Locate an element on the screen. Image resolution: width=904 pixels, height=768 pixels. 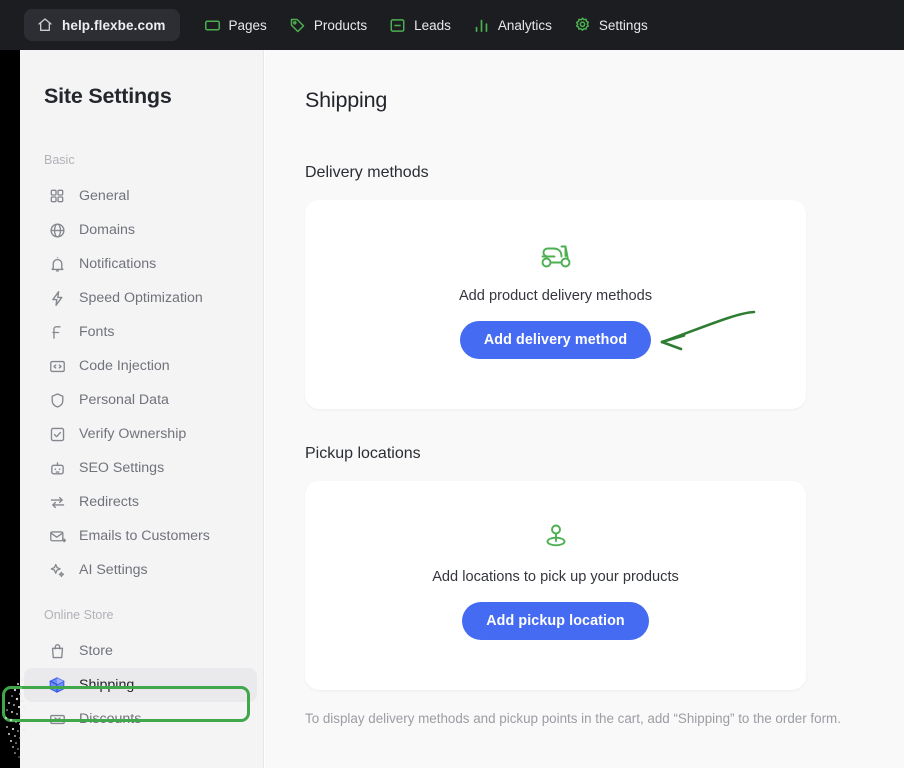
bell-icon is located at coordinates (57, 264).